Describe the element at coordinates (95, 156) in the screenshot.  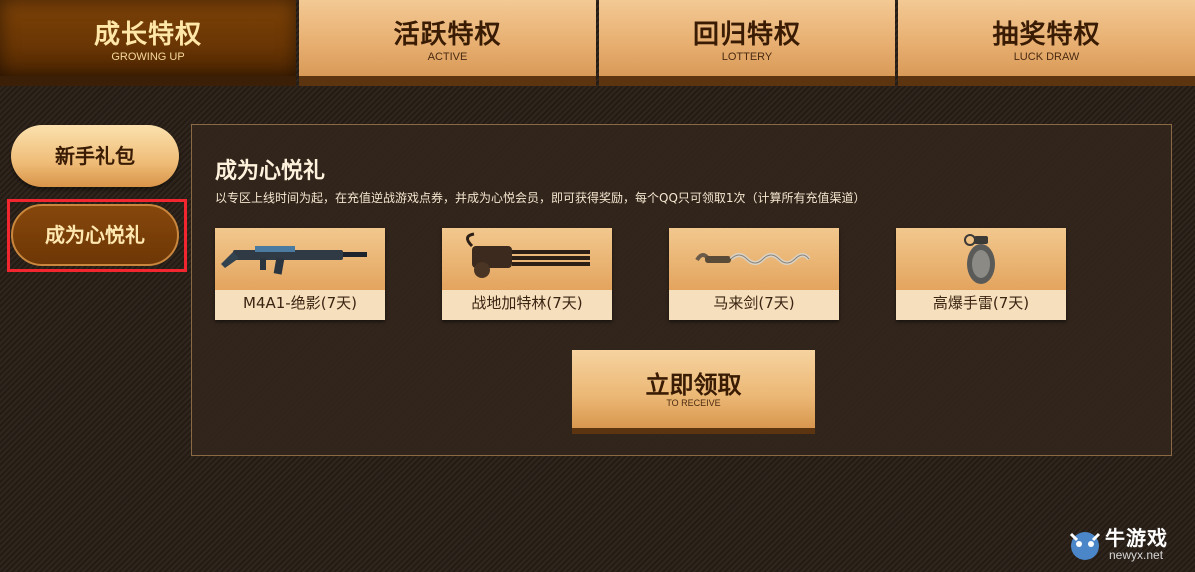
I see `sidebar-item-newbie-pack: 新手礼包` at that location.